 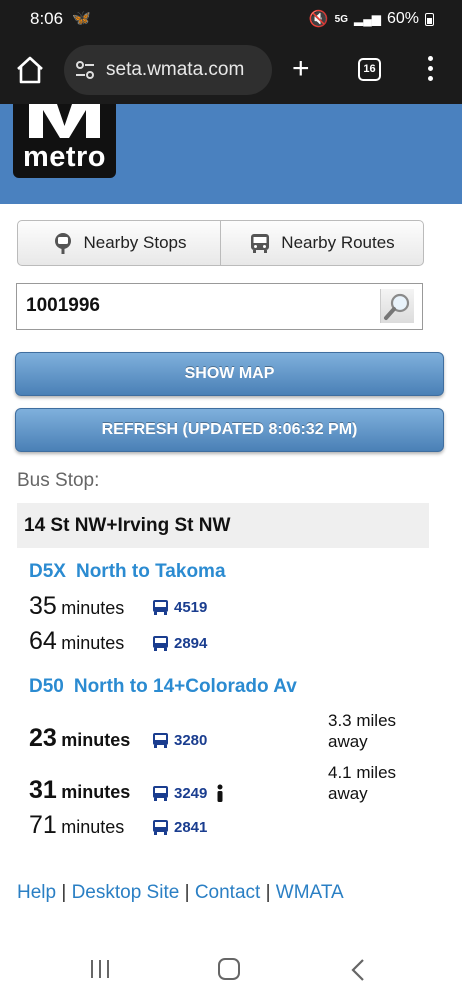 I want to click on new-tab-icon: +, so click(x=301, y=69).